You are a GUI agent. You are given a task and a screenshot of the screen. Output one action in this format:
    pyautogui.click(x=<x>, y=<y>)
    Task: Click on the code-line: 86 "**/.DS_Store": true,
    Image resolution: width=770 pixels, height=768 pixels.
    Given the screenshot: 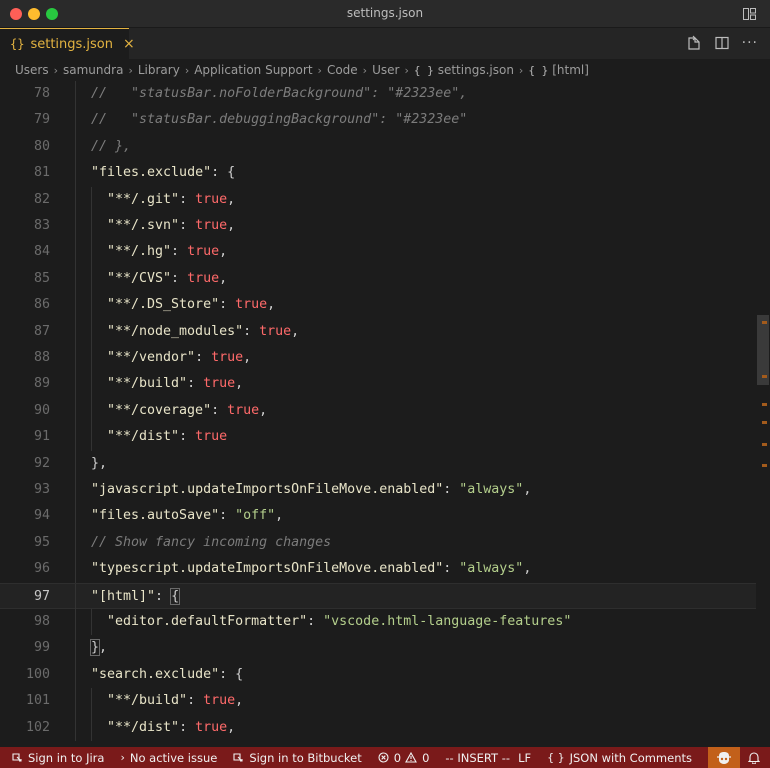 What is the action you would take?
    pyautogui.click(x=378, y=305)
    